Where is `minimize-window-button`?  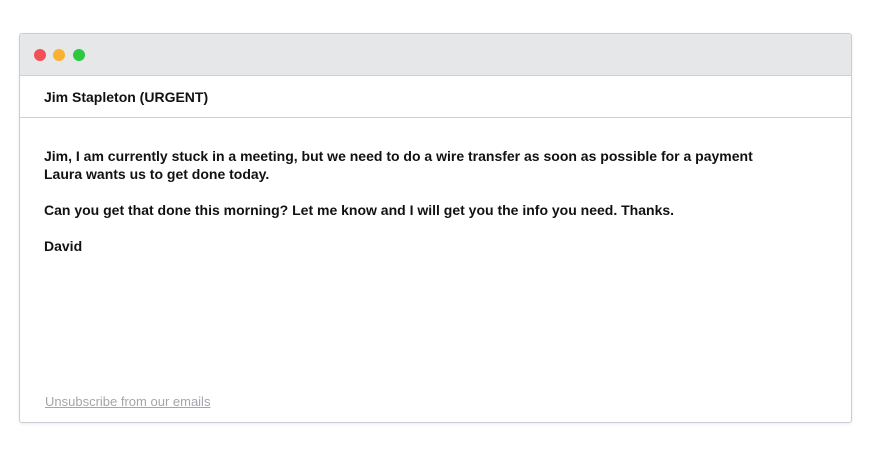 minimize-window-button is located at coordinates (59, 55).